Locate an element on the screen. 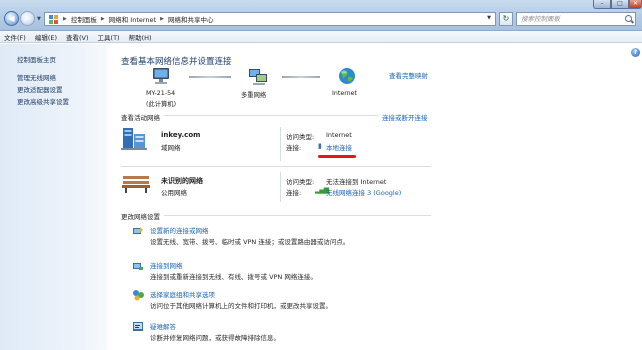 The width and height of the screenshot is (642, 350). sidebar-item-control-panel-home: 控制面板主页 is located at coordinates (36, 59).